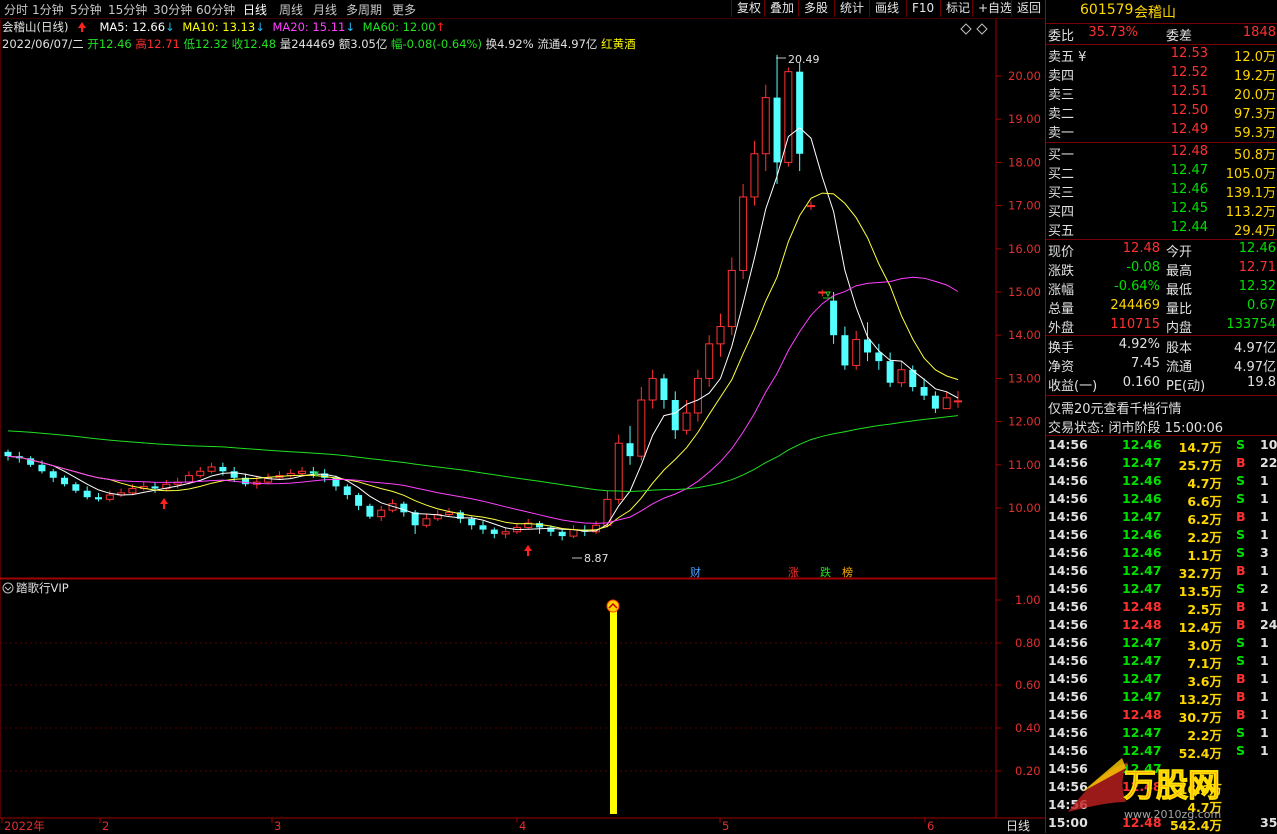 This screenshot has width=1277, height=834. Describe the element at coordinates (172, 9) in the screenshot. I see `period-tab-4: 30分钟` at that location.